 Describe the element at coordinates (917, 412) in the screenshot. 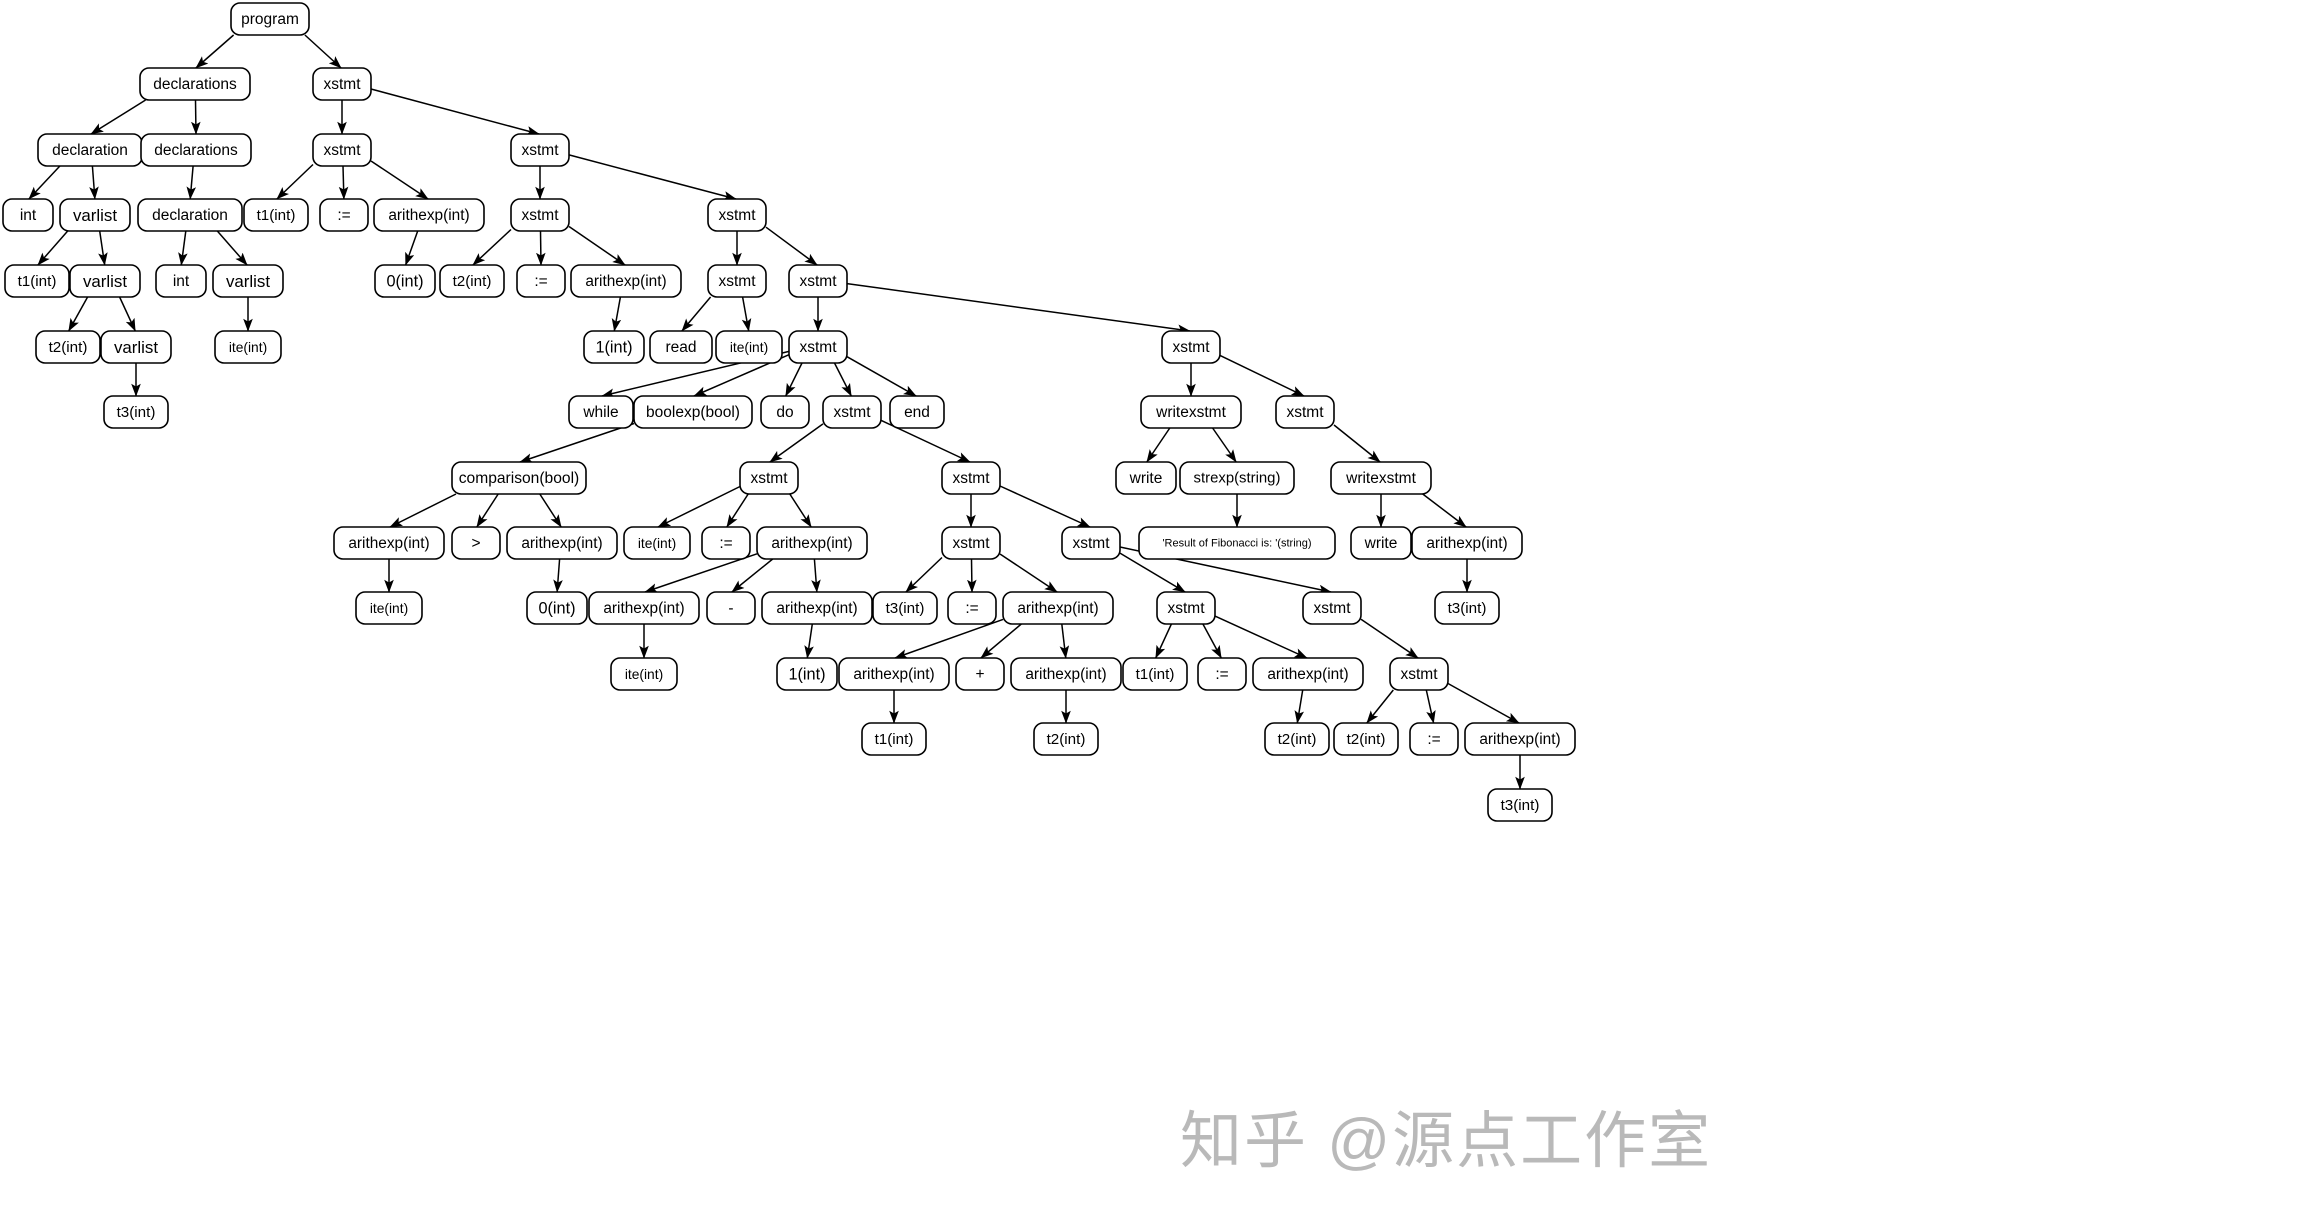

I see `tree-node: end` at that location.